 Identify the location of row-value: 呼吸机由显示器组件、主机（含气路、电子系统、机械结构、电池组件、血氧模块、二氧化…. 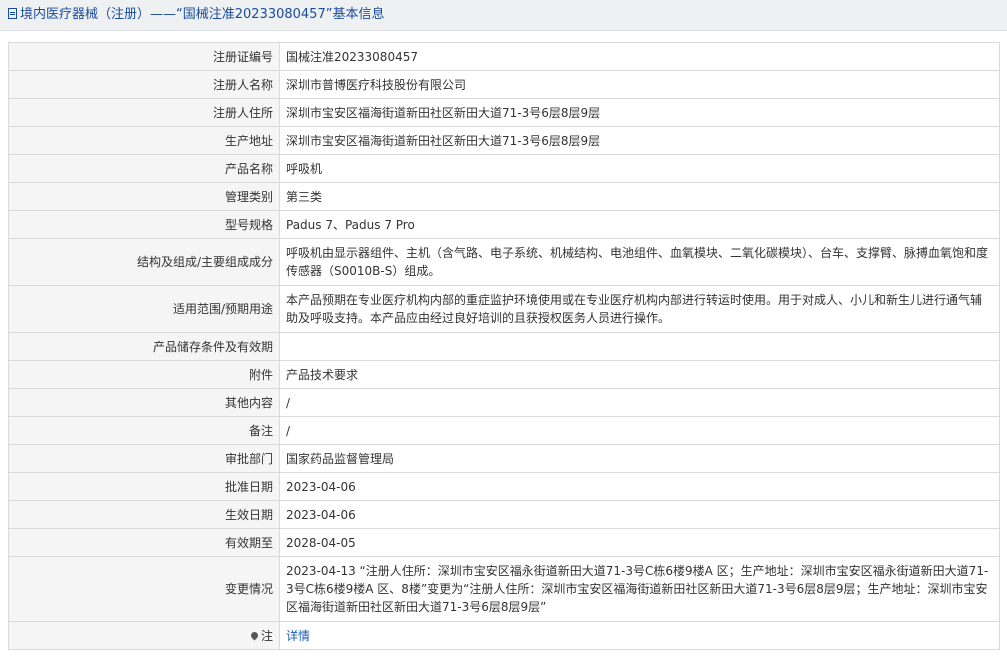
(639, 262).